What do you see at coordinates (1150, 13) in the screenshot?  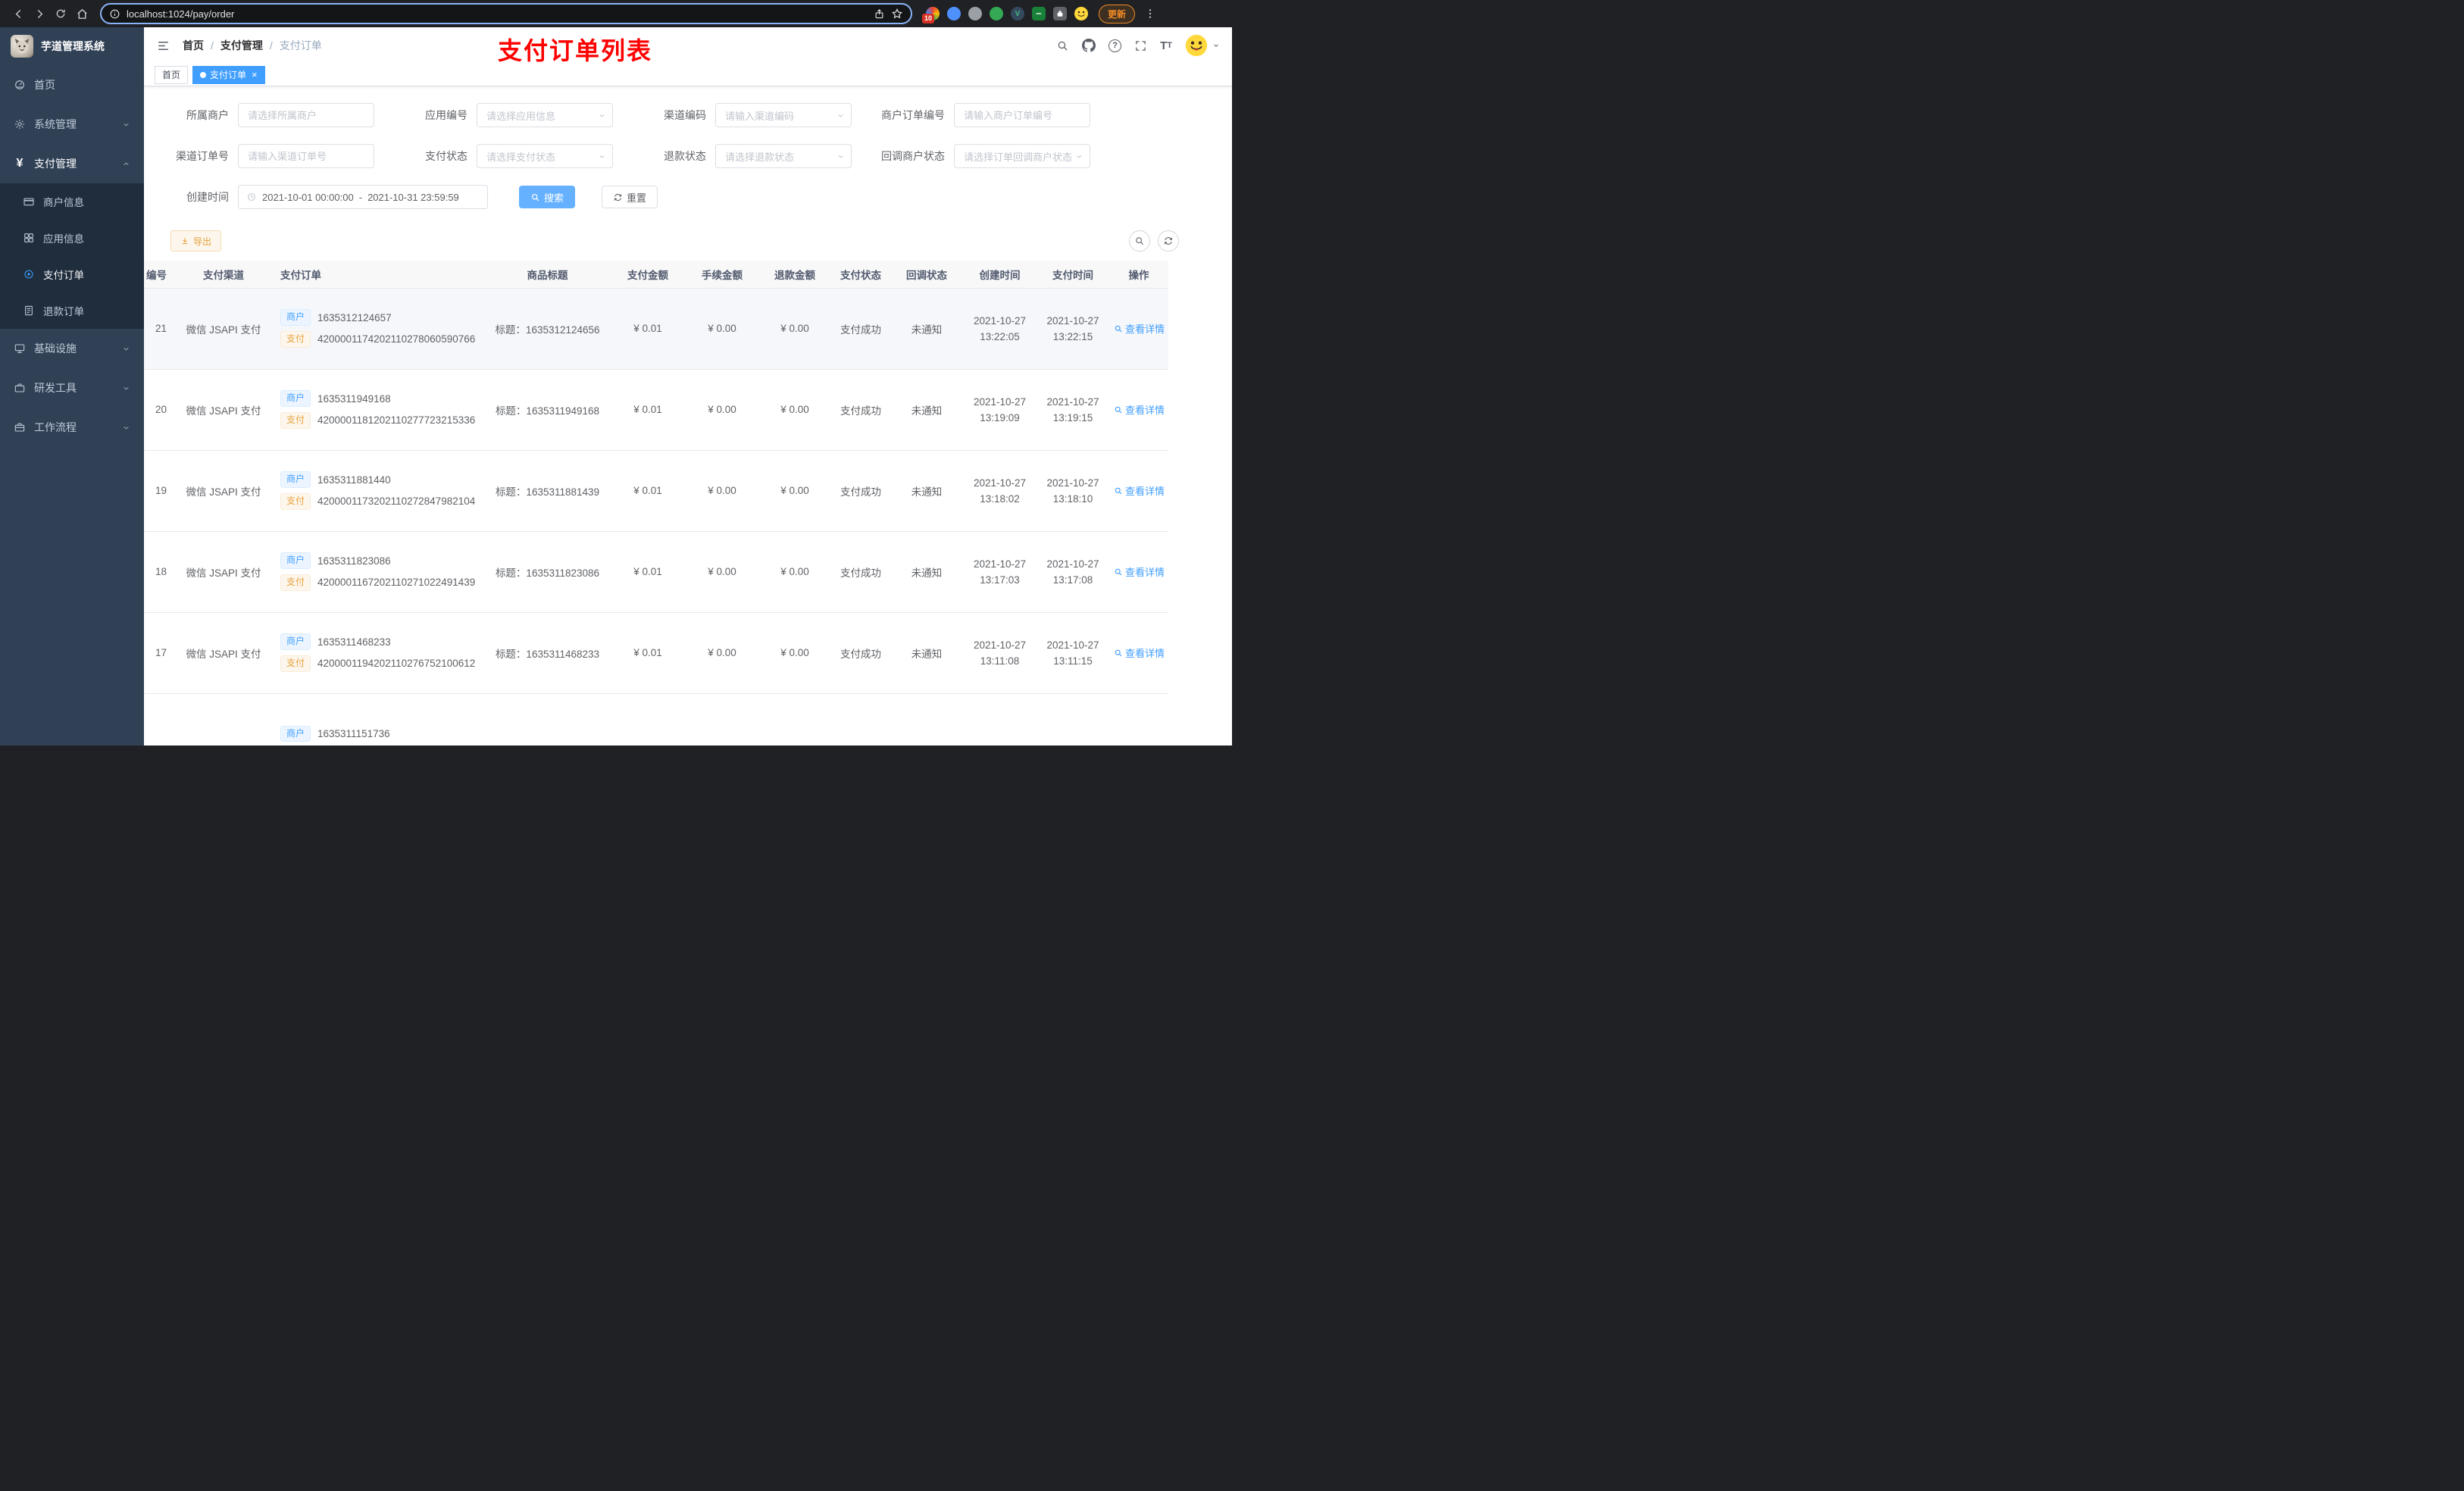 I see `menu-dots-icon` at bounding box center [1150, 13].